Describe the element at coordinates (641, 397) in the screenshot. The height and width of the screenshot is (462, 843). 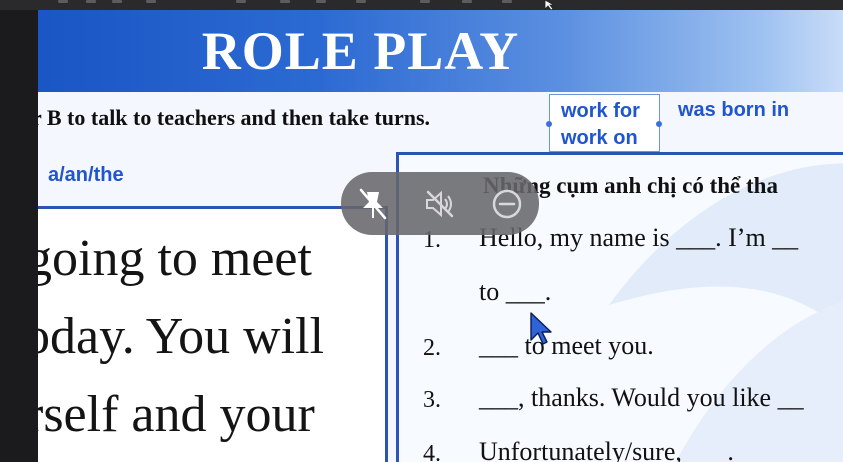
I see `question-text: ___, thanks. Would you like __` at that location.